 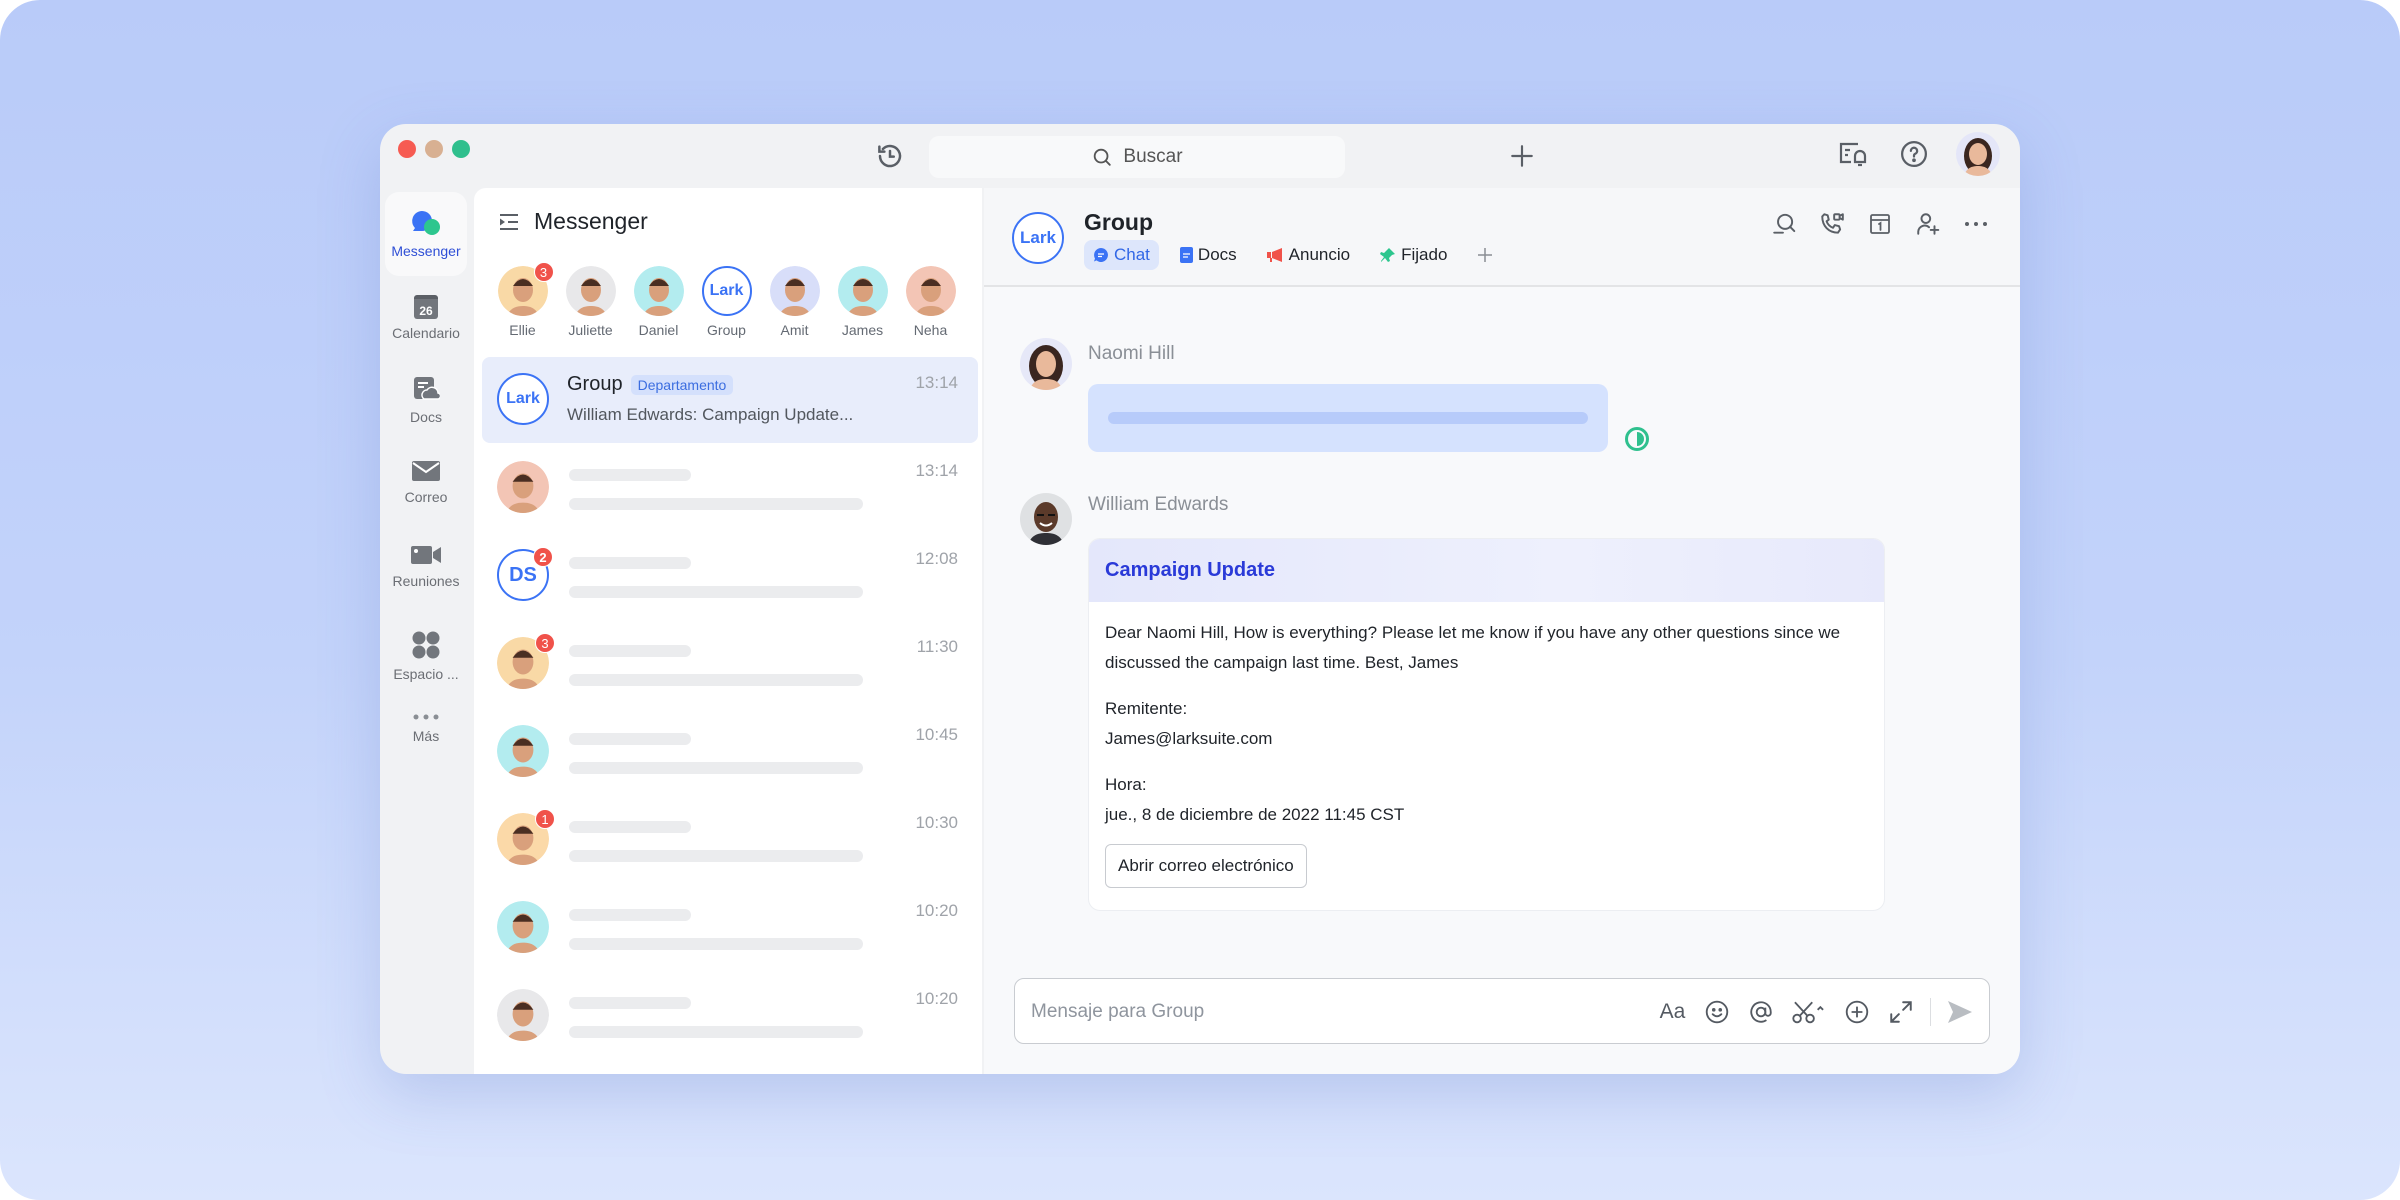 I want to click on add-tab-button, so click(x=1485, y=255).